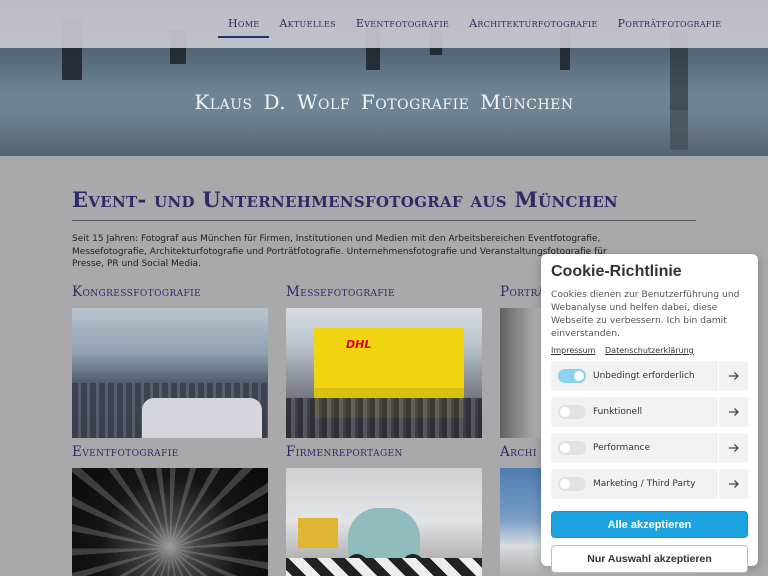 The image size is (768, 576). Describe the element at coordinates (649, 559) in the screenshot. I see `accept-selection-button: Nur Auswahl akzeptieren` at that location.